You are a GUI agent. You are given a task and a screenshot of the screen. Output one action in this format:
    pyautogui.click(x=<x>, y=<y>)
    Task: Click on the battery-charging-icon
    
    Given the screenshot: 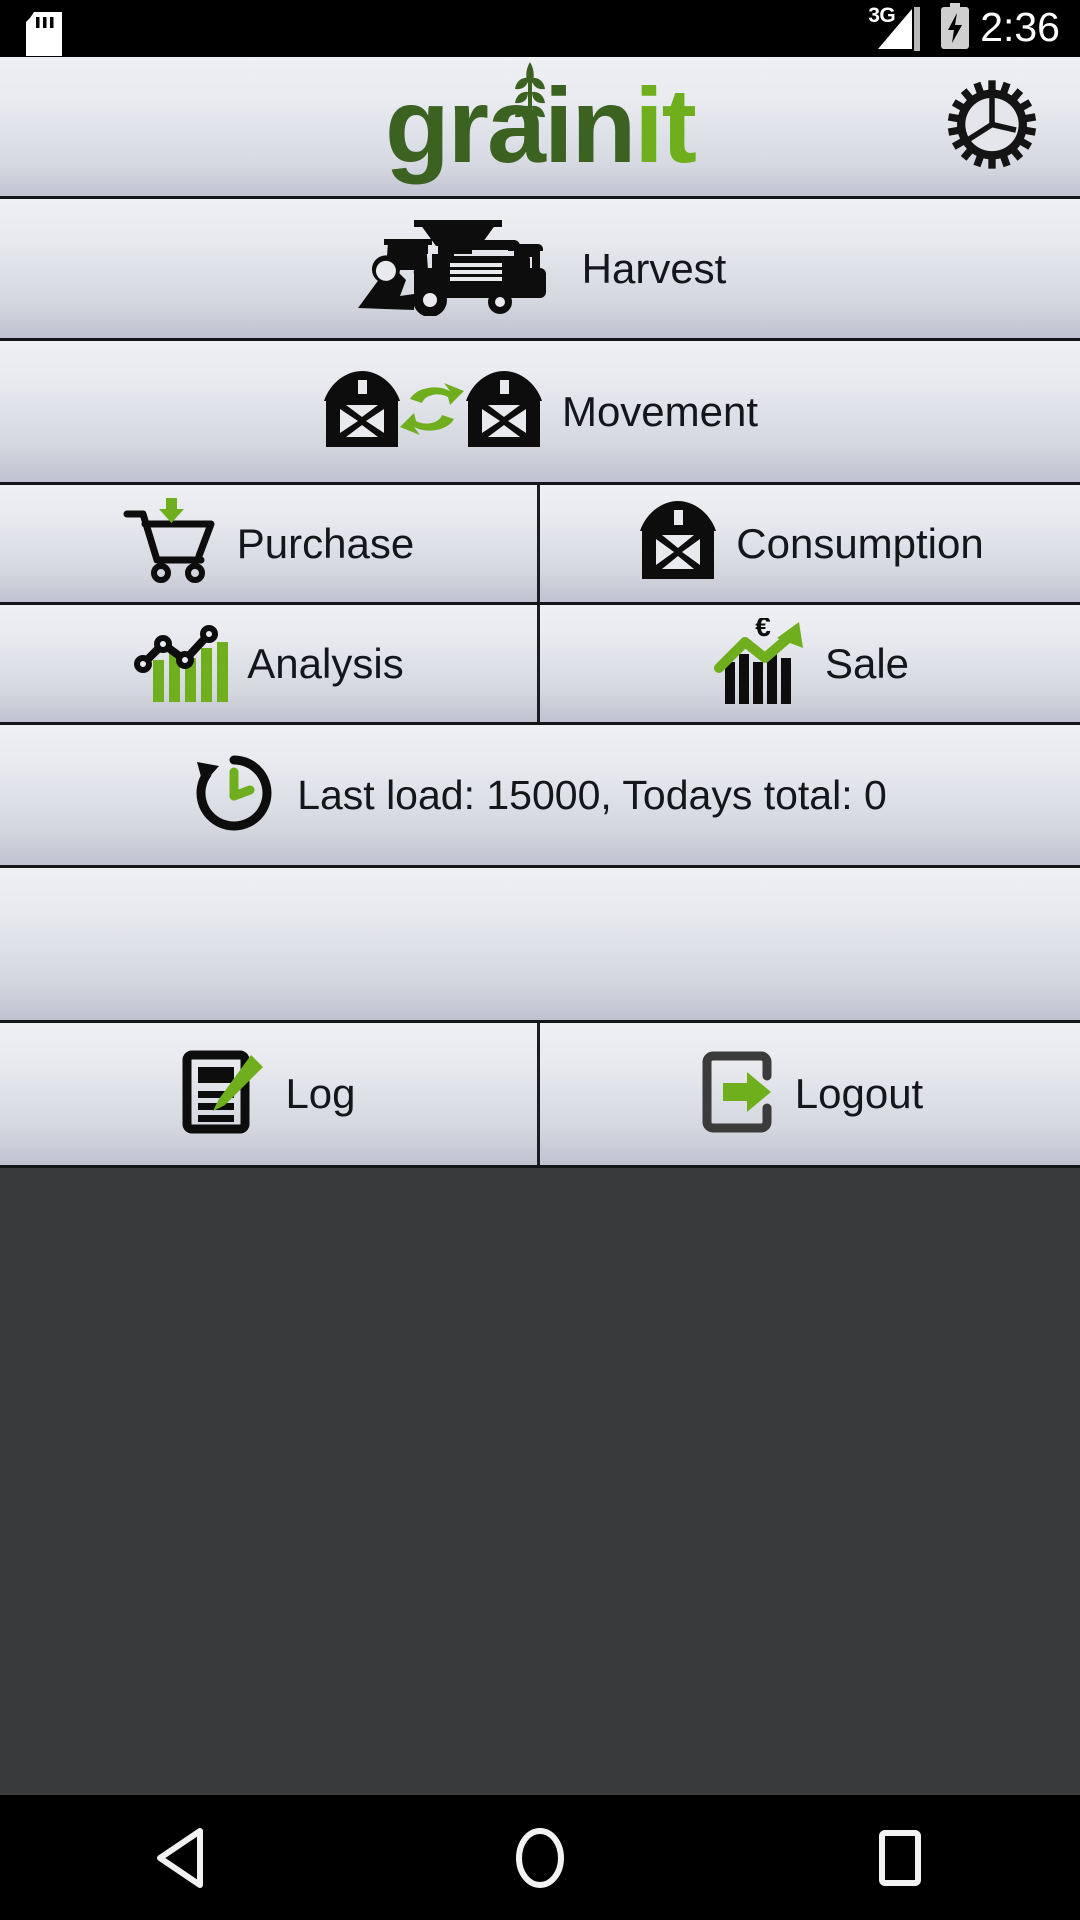 What is the action you would take?
    pyautogui.click(x=955, y=28)
    